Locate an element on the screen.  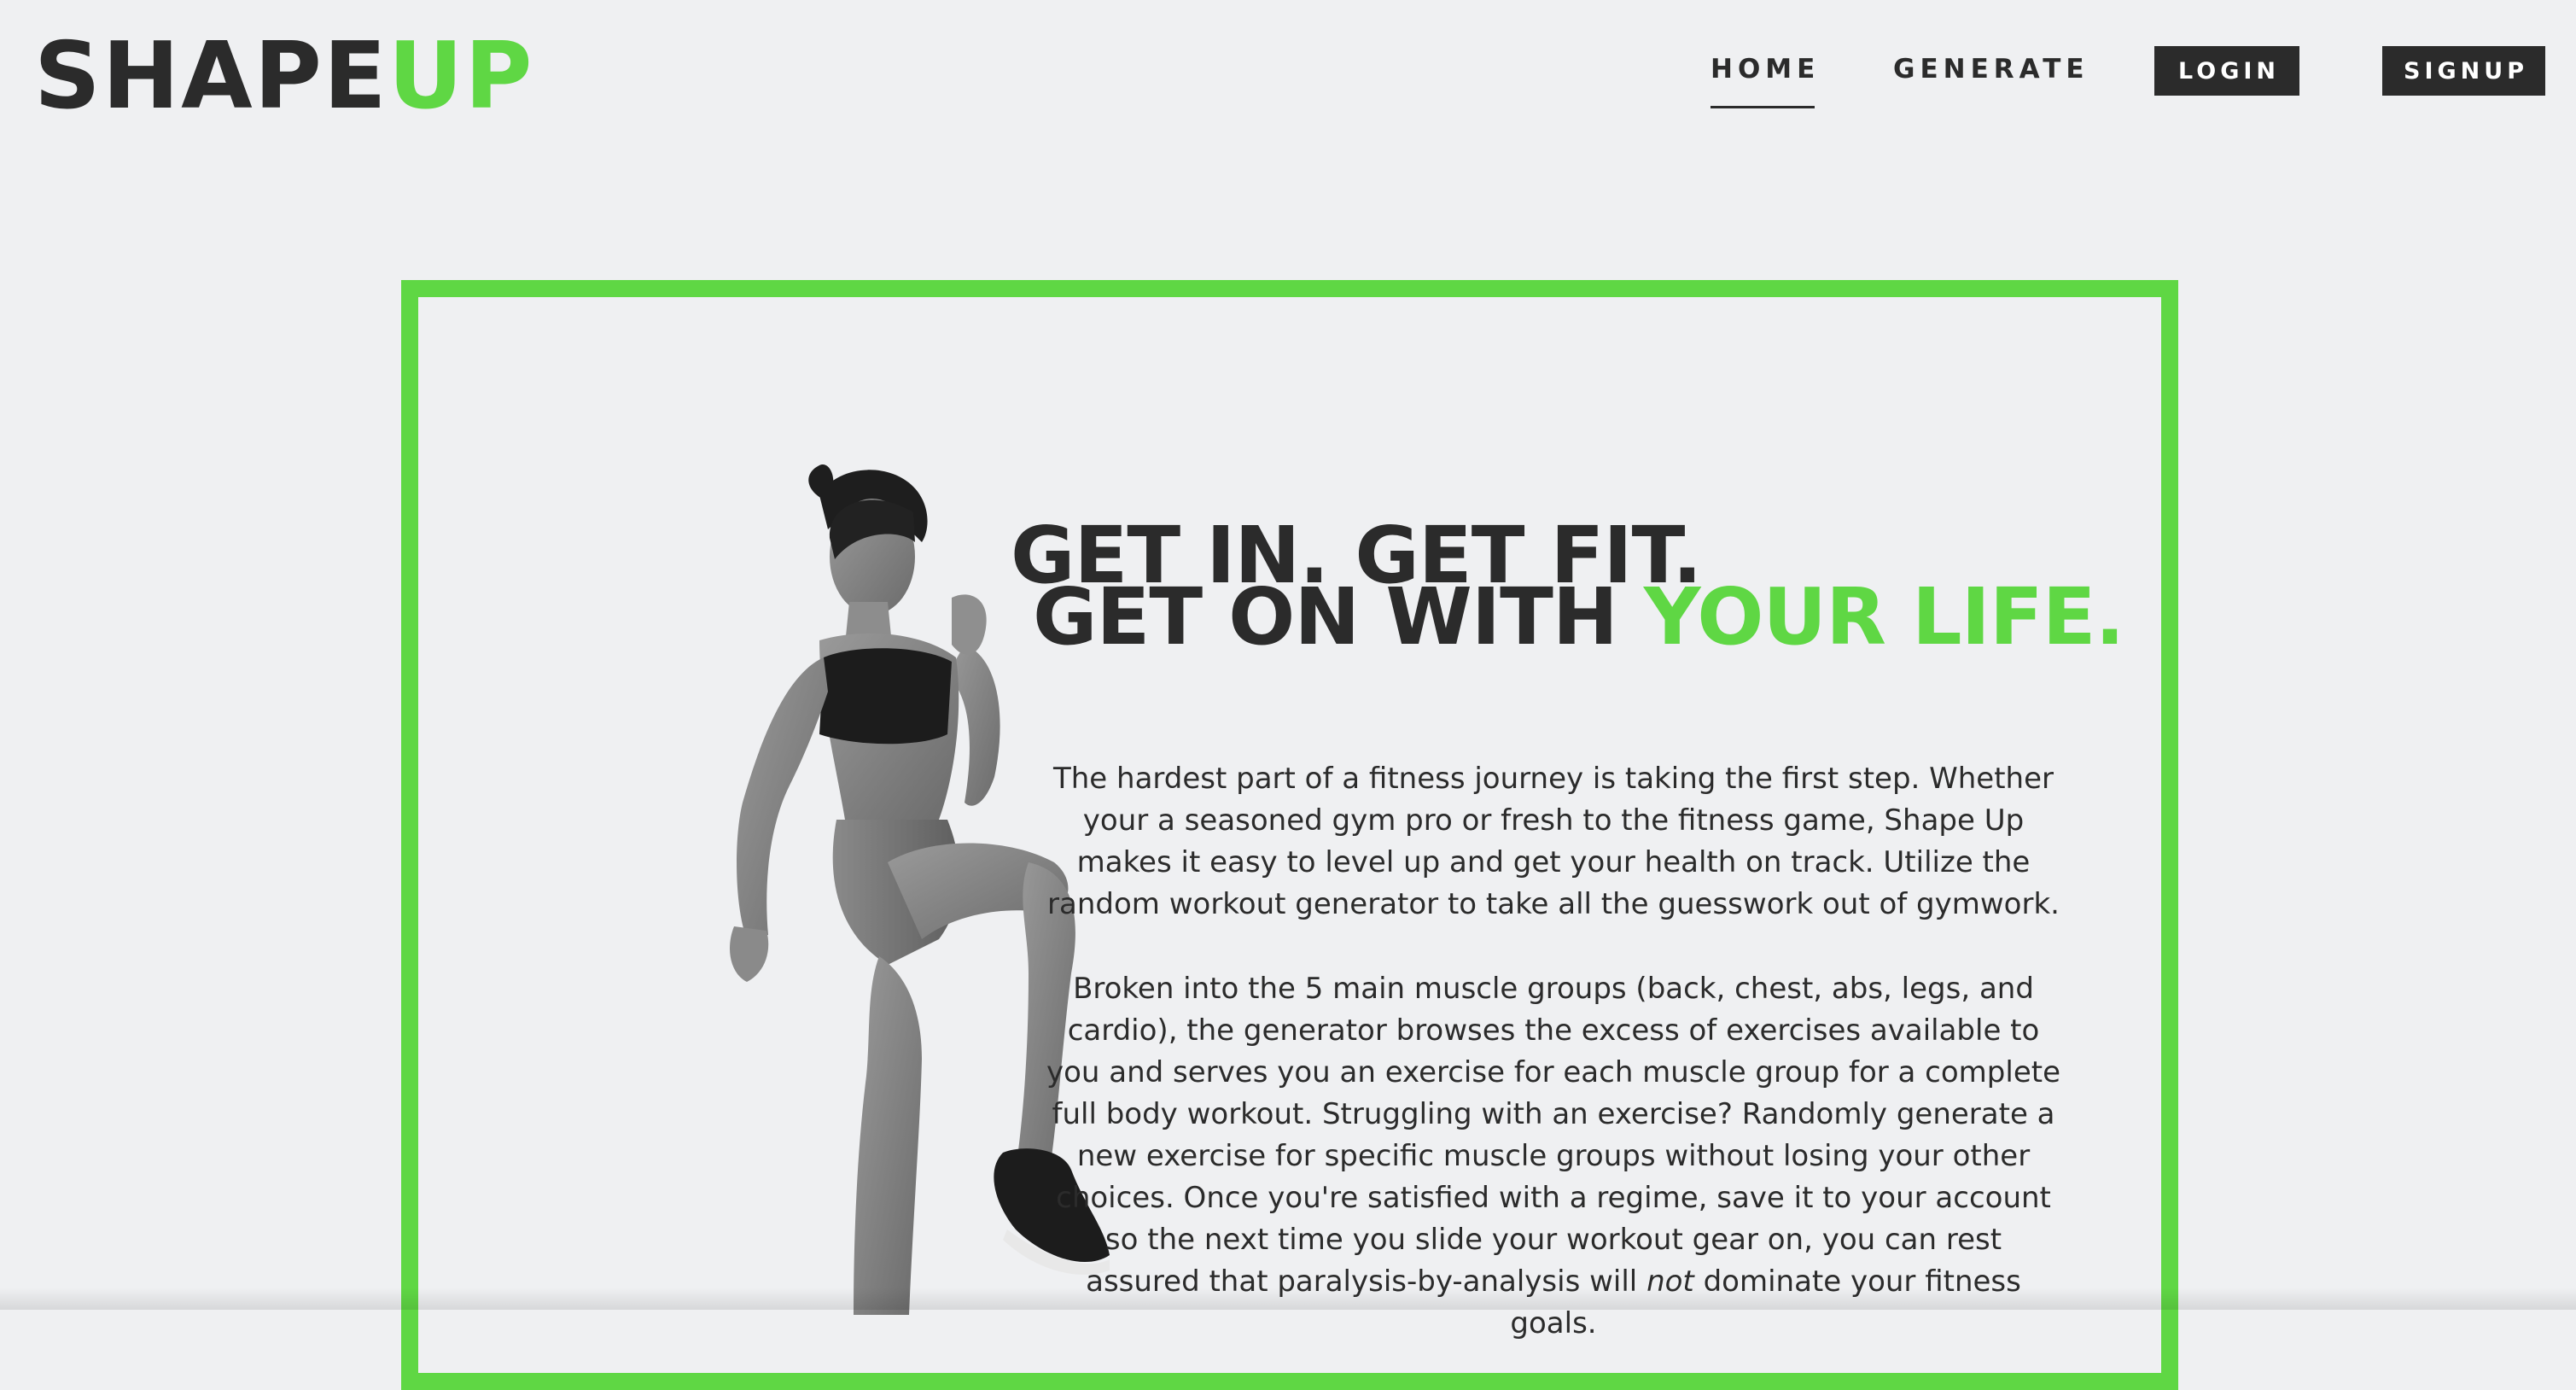
headline-line-2-start: GET ON WITH is located at coordinates (1338, 617).